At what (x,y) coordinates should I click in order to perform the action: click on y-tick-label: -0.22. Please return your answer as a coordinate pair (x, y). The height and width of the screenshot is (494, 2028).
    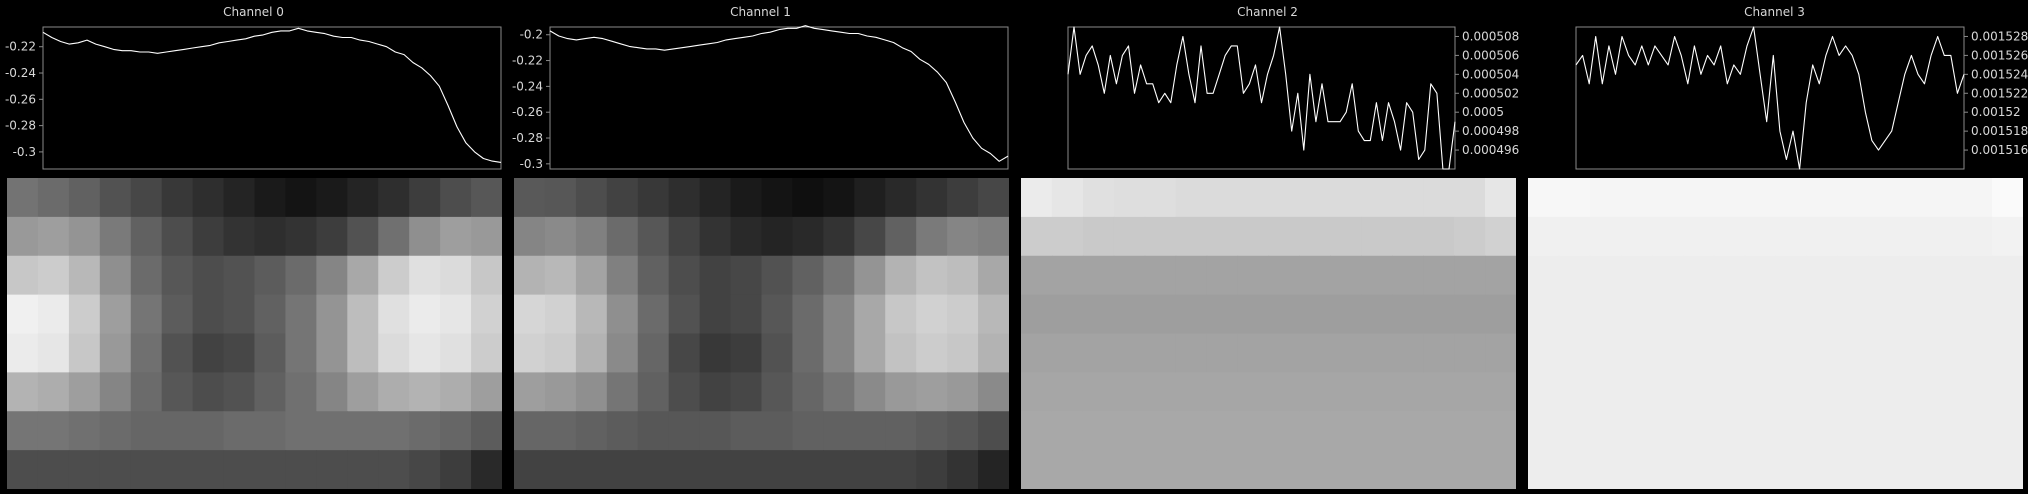
    Looking at the image, I should click on (20, 47).